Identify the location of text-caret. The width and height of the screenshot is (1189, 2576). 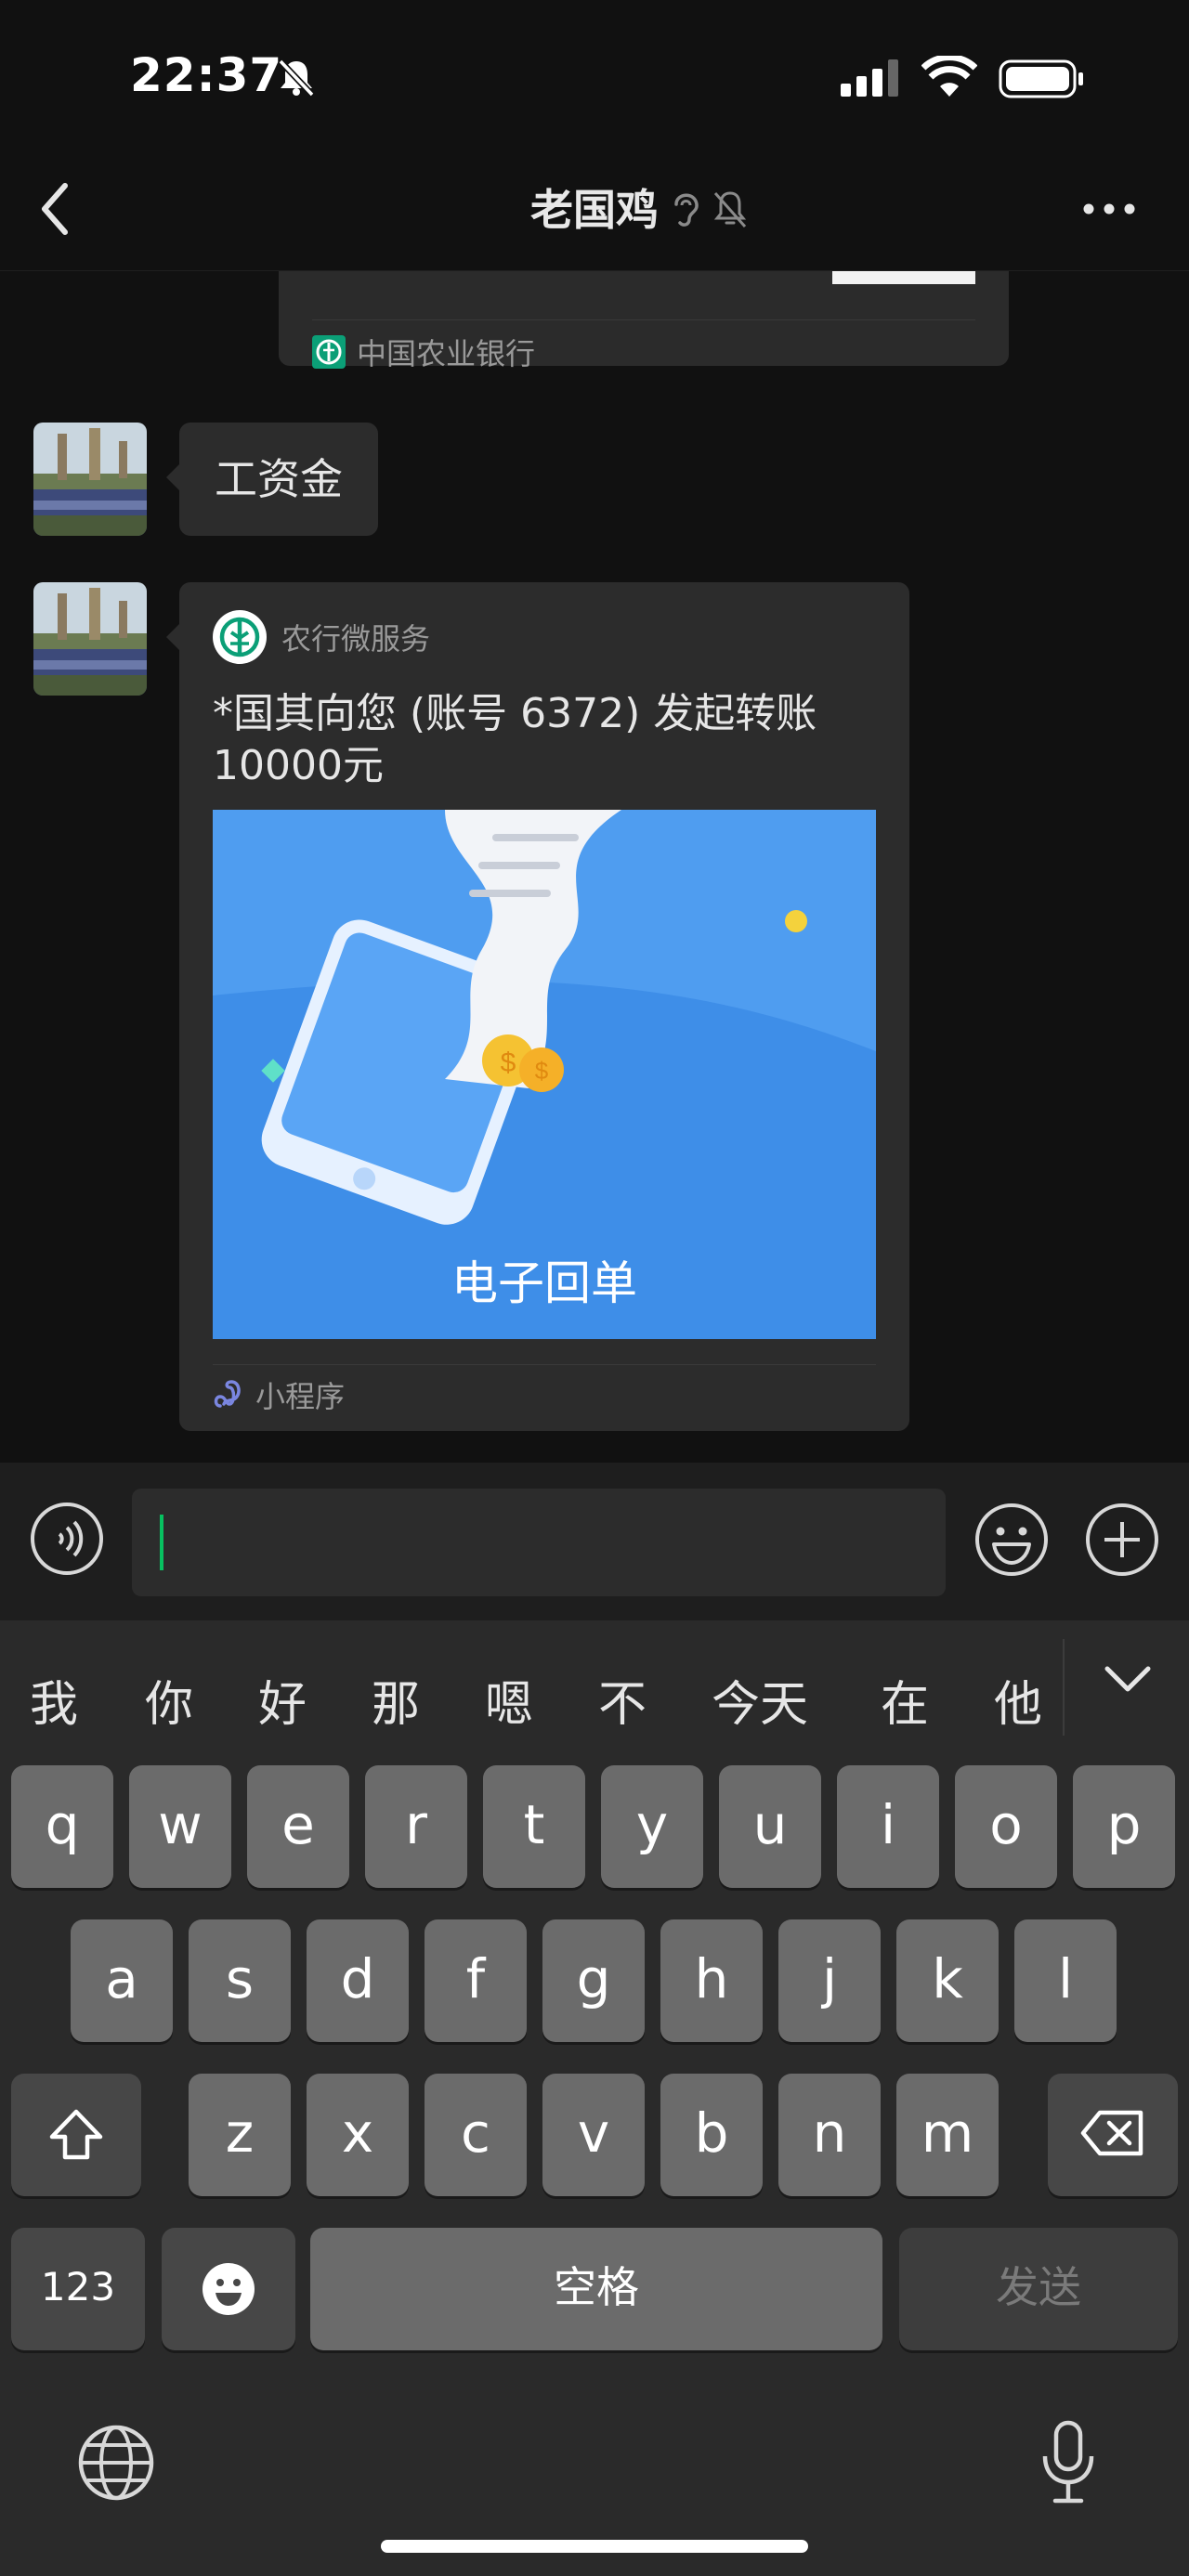
(161, 1542).